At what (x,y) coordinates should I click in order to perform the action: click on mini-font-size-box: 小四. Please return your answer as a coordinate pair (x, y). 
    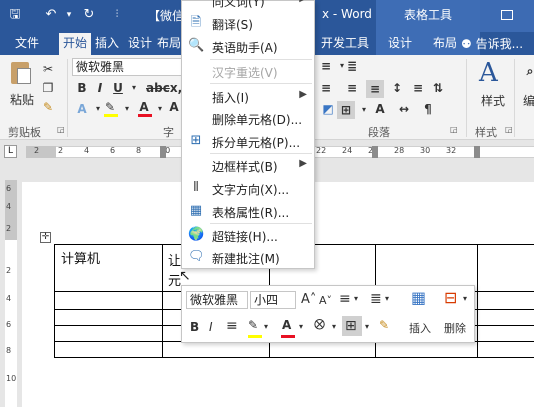
    Looking at the image, I should click on (273, 300).